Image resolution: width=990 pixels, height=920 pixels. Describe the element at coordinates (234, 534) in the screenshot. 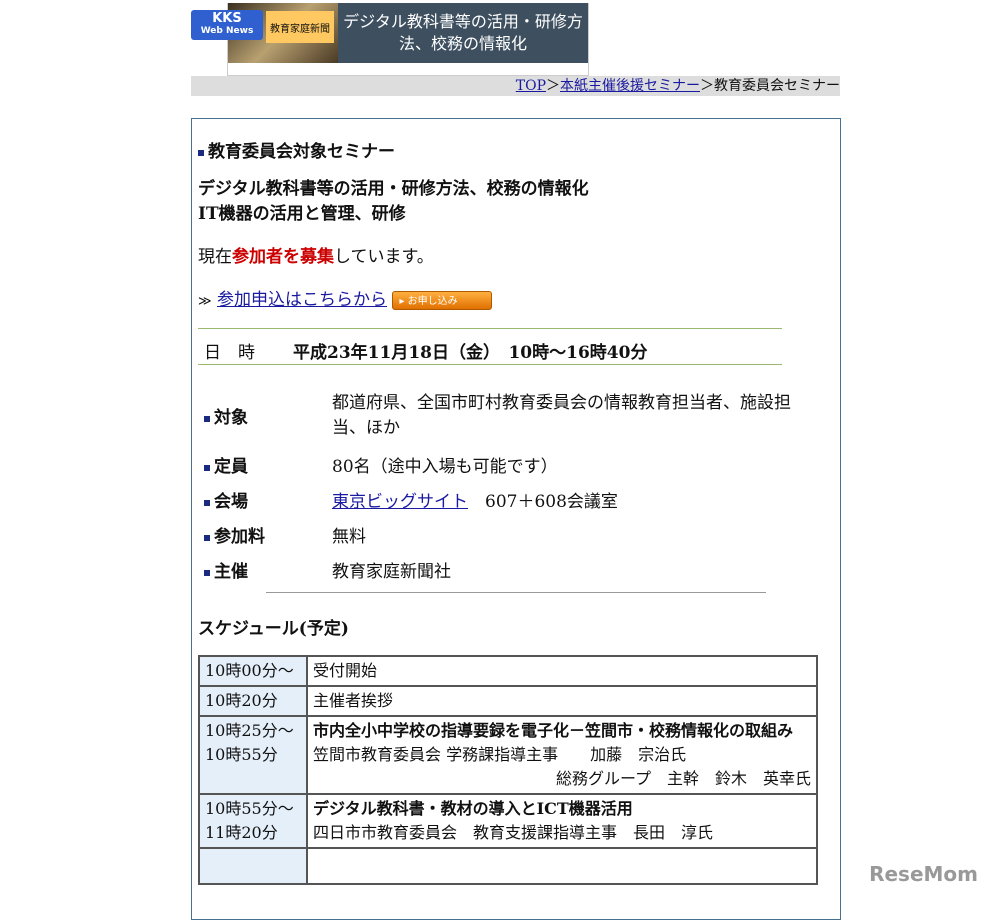

I see `info-label-fee: 参加料` at that location.